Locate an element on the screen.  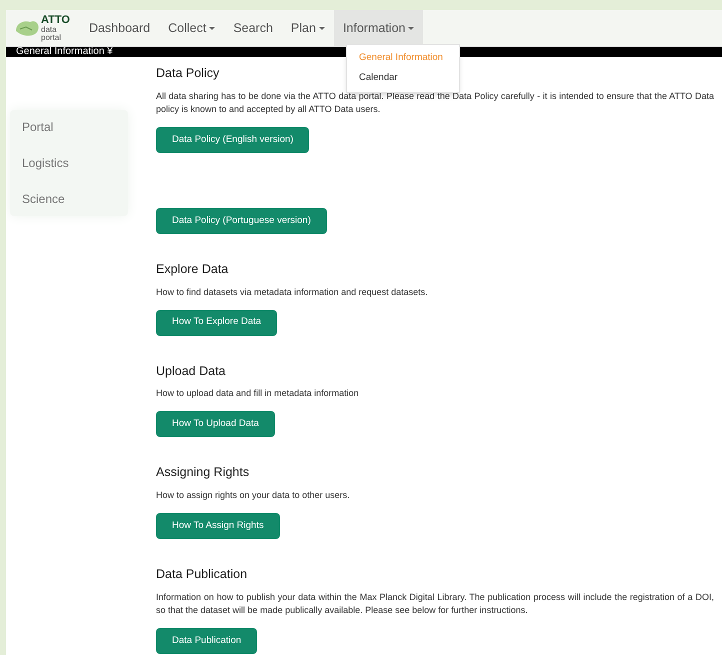
button: How To Upload Data is located at coordinates (215, 424).